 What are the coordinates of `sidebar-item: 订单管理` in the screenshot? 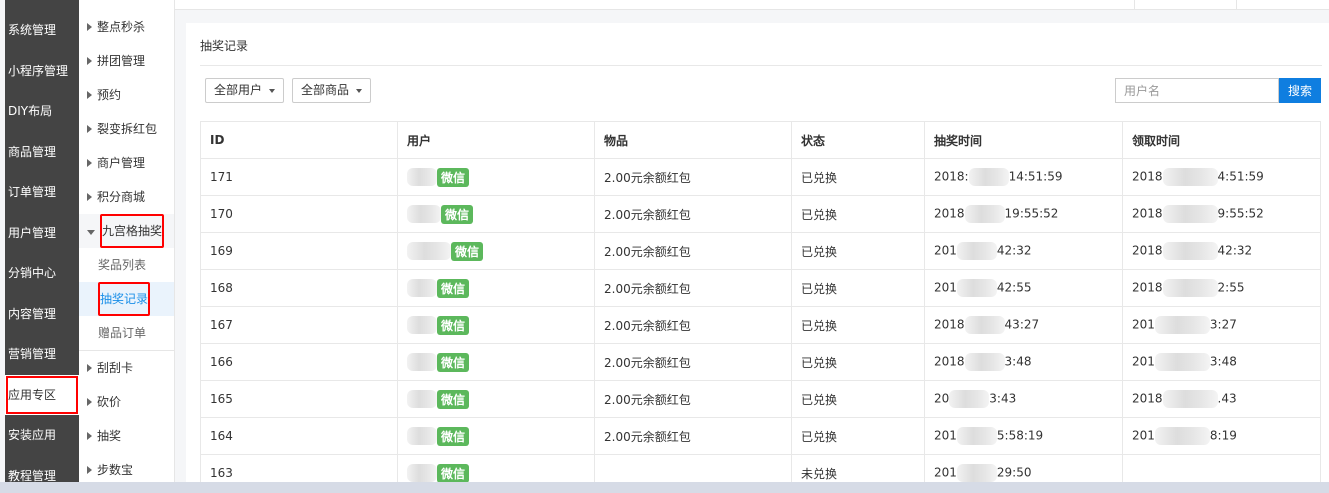 It's located at (42, 192).